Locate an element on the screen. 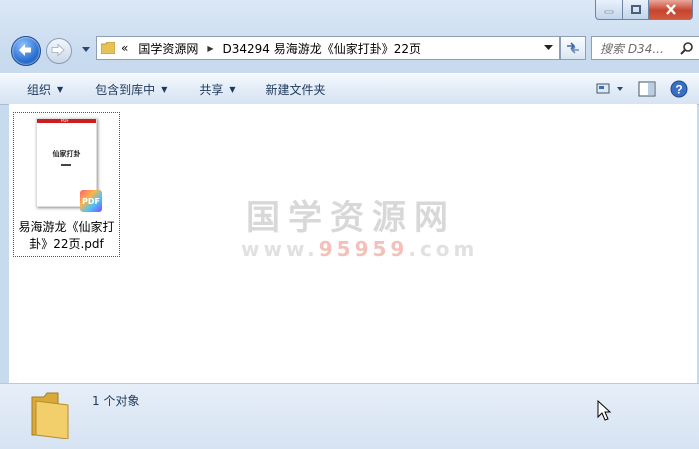 The image size is (699, 449). thumbnail-header-bar: PDF is located at coordinates (66, 120).